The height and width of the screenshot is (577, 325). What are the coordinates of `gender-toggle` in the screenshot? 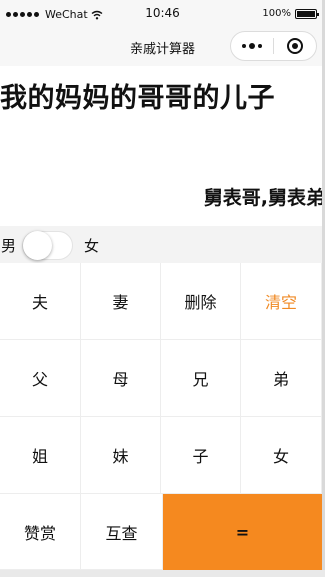 It's located at (47, 245).